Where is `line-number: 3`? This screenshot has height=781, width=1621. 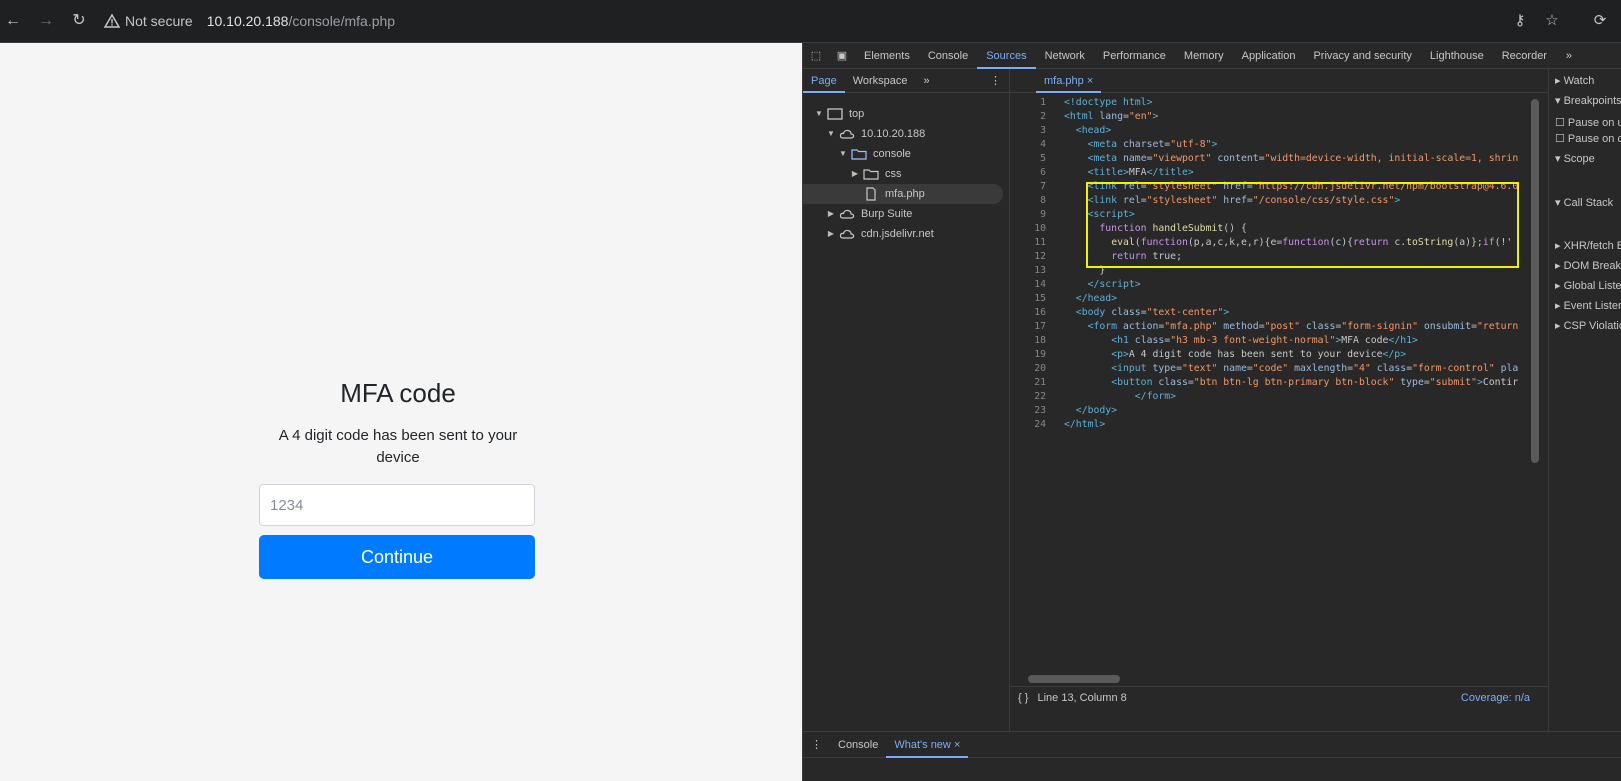
line-number: 3 is located at coordinates (1043, 130).